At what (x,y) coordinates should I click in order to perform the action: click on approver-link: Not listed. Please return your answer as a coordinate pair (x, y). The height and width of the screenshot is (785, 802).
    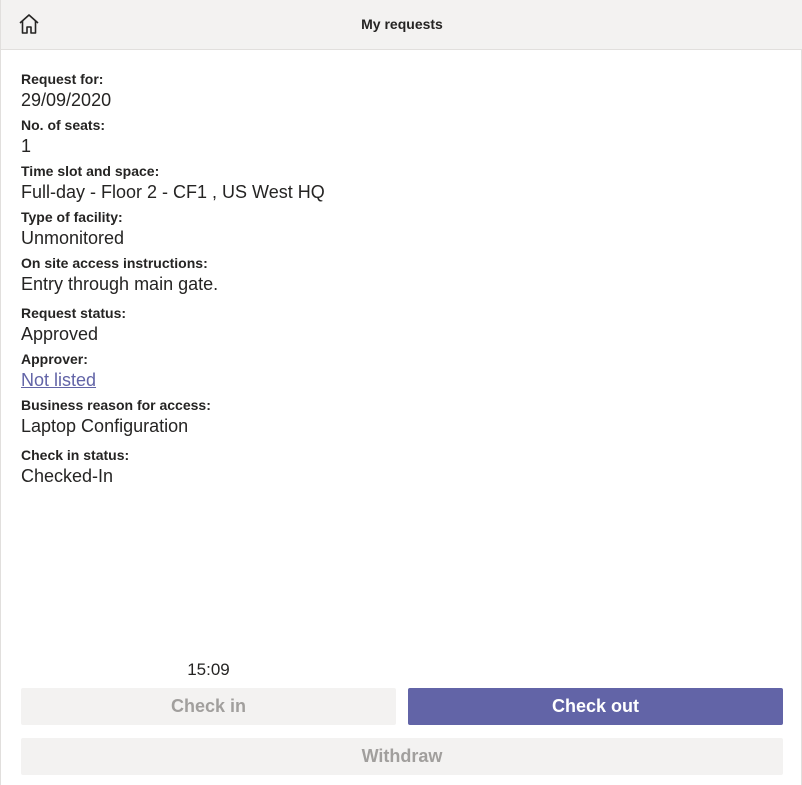
    Looking at the image, I should click on (401, 380).